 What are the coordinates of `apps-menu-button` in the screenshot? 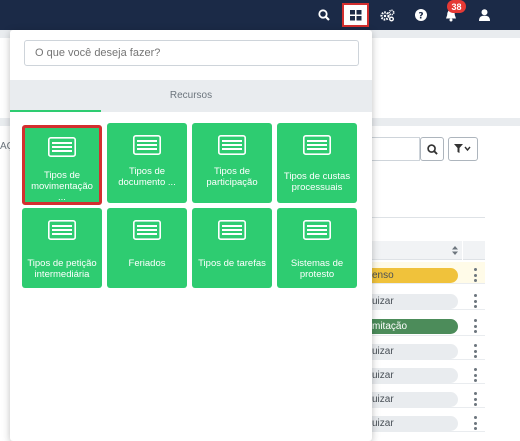 It's located at (355, 15).